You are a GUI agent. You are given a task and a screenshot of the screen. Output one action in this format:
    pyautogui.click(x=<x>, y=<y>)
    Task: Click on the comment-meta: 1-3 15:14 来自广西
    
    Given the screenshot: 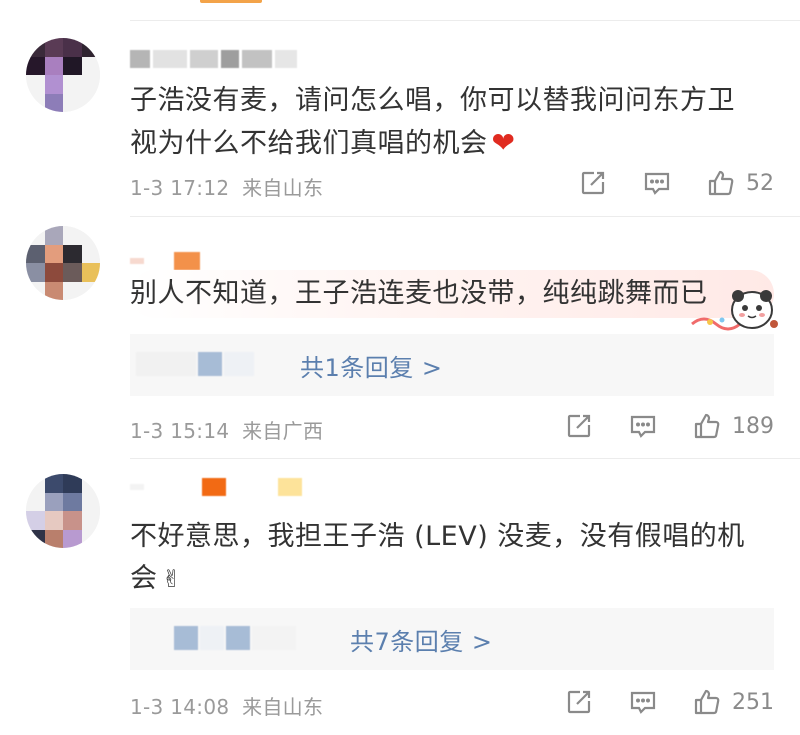 What is the action you would take?
    pyautogui.click(x=226, y=429)
    